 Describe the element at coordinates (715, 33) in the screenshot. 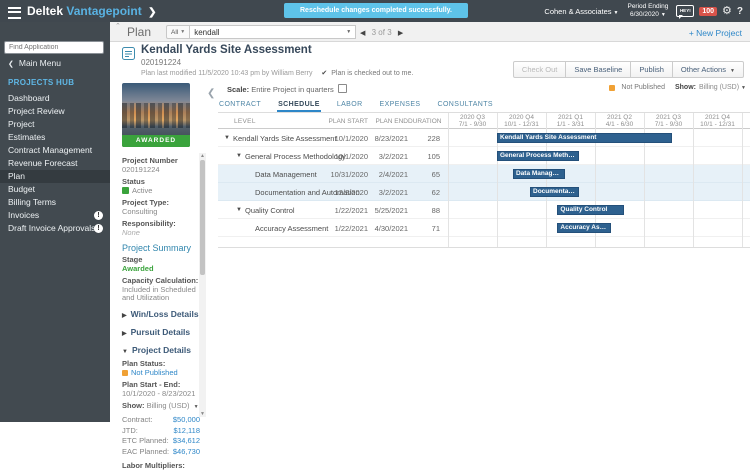

I see `new-project-button: + New Project` at that location.